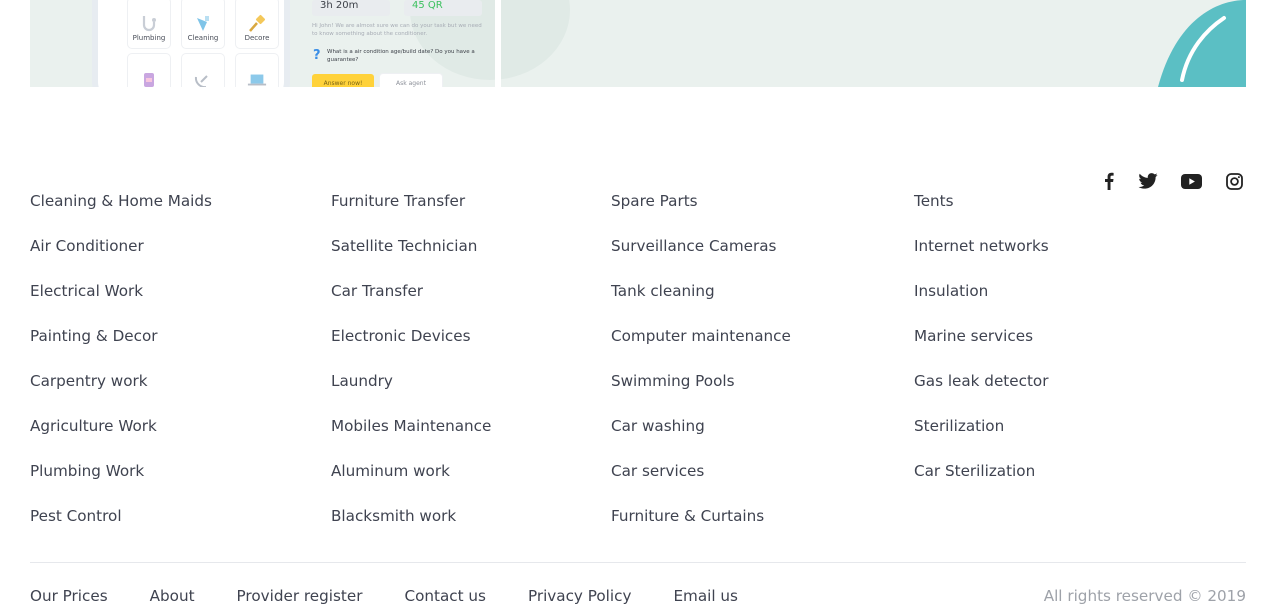 The height and width of the screenshot is (610, 1286). Describe the element at coordinates (69, 598) in the screenshot. I see `our-prices-link: Our Prices` at that location.